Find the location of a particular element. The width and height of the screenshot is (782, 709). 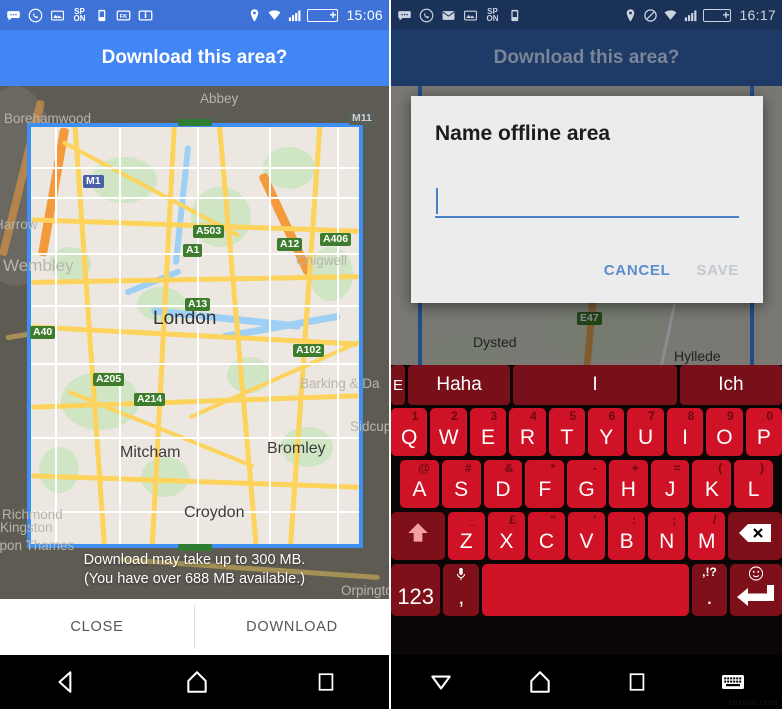

key-m: / M is located at coordinates (707, 536).